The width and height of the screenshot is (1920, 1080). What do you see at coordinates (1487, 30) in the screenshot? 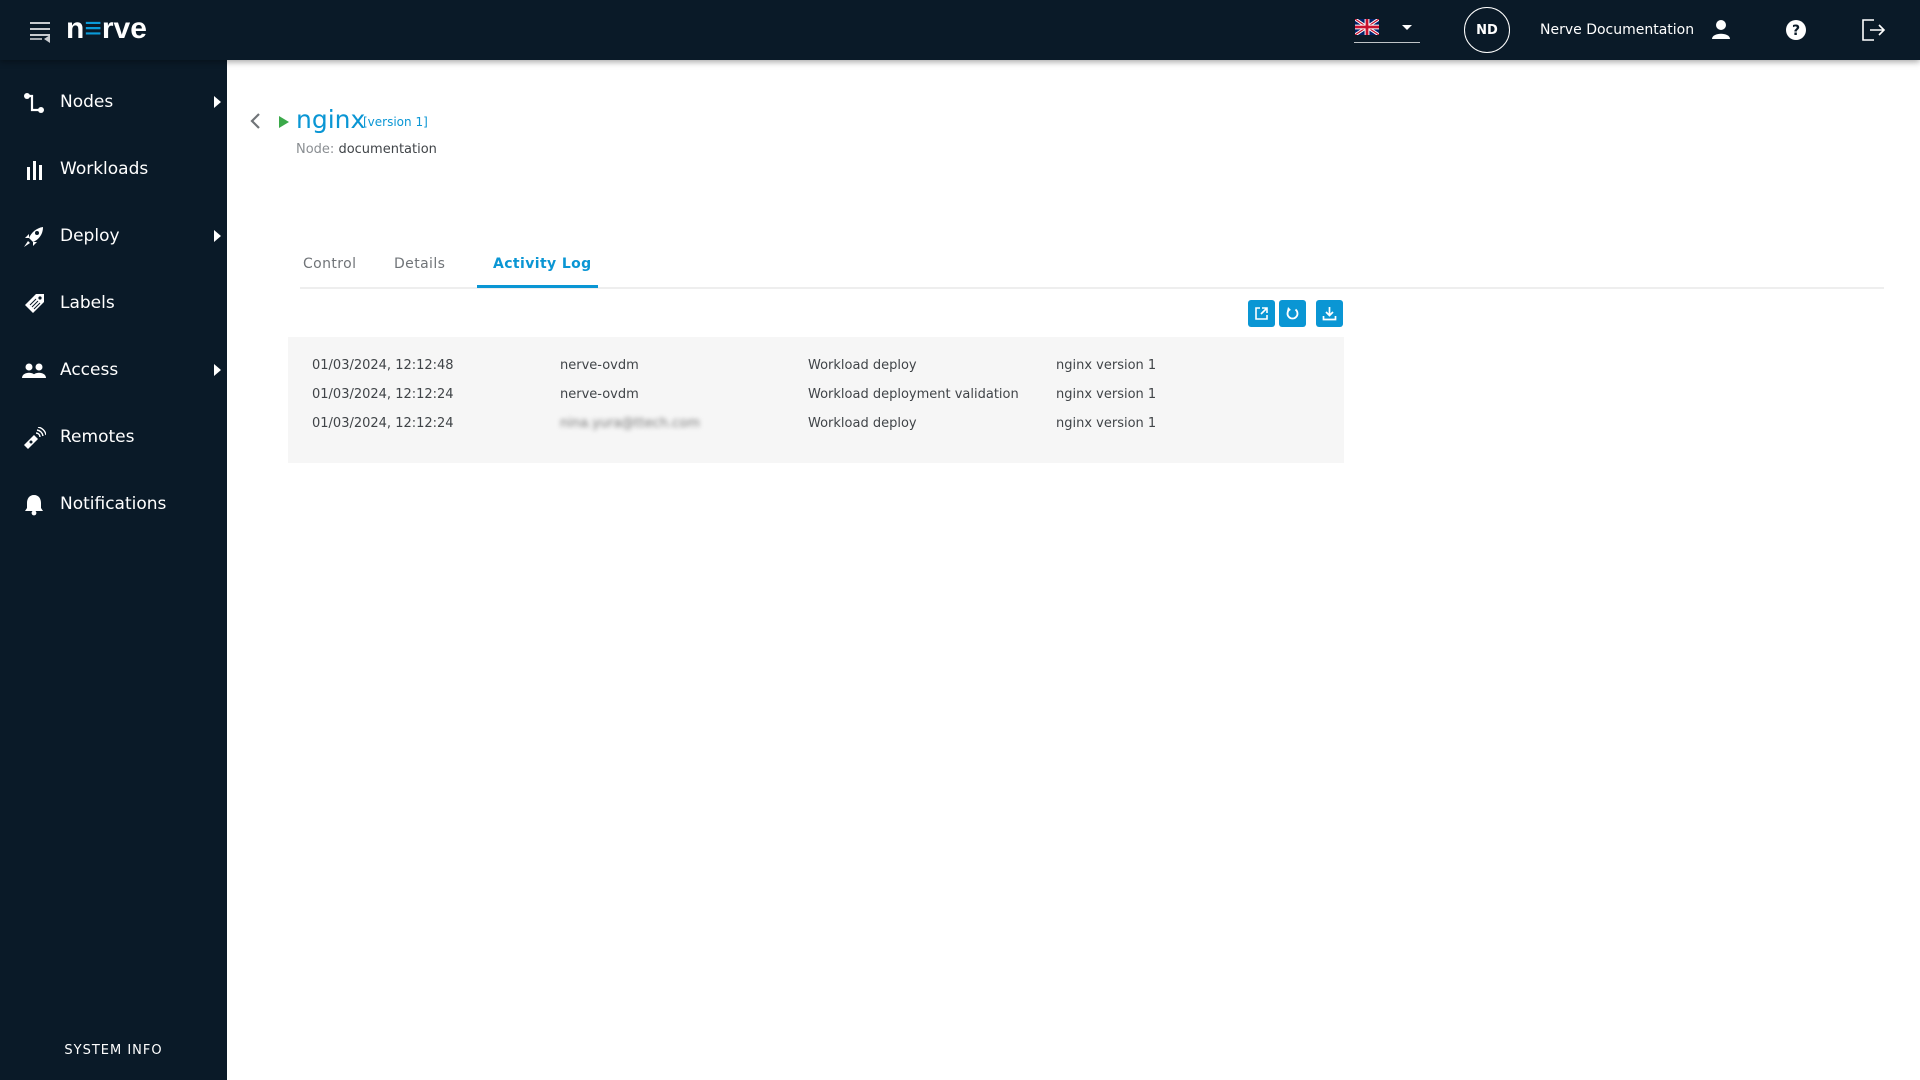
I see `avatar: ND` at bounding box center [1487, 30].